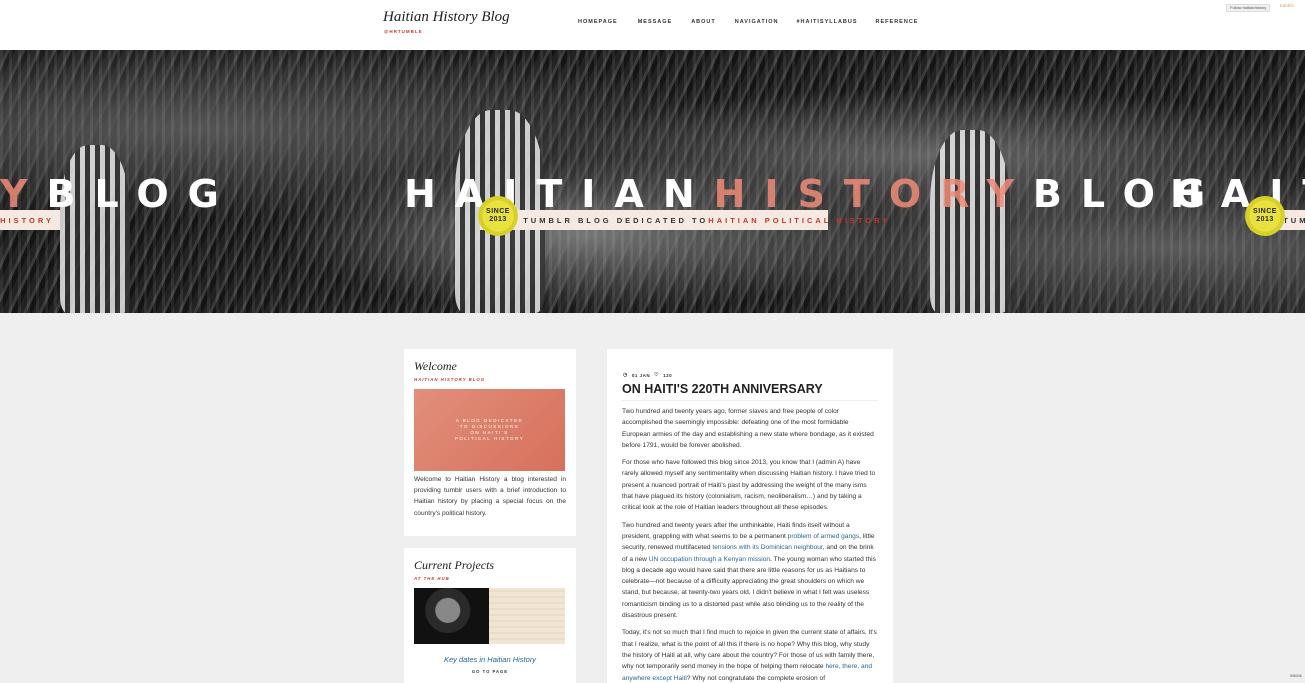 The image size is (1305, 683). I want to click on key-dates-link: Key dates in Haitian History, so click(490, 659).